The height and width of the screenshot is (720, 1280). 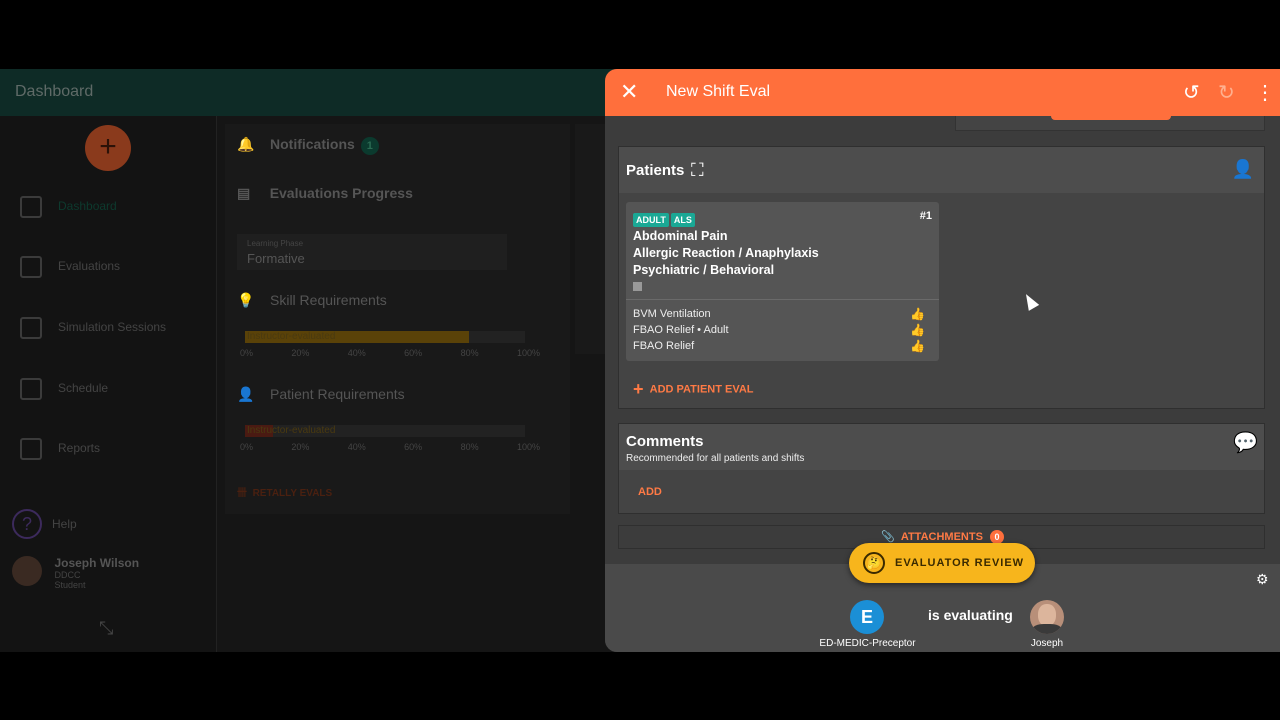 What do you see at coordinates (888, 537) in the screenshot?
I see `paperclip-icon: 📎` at bounding box center [888, 537].